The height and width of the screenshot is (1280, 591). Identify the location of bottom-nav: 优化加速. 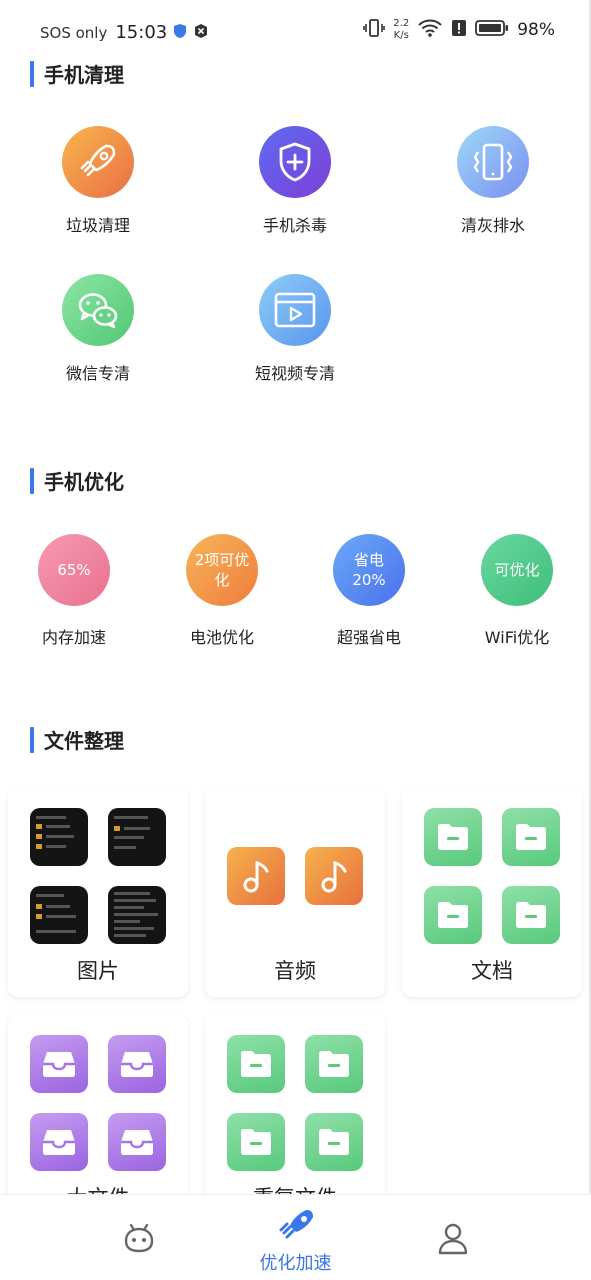
(295, 1237).